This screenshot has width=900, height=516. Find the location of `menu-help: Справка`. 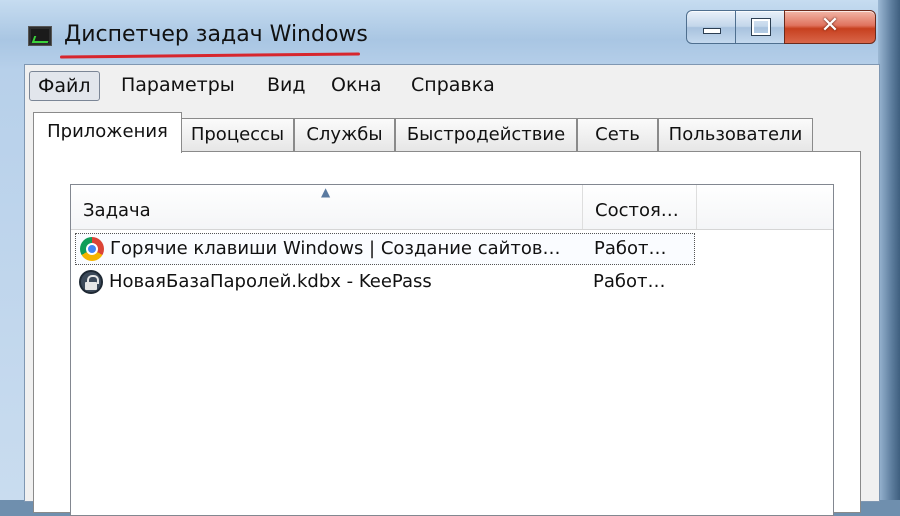

menu-help: Справка is located at coordinates (453, 85).